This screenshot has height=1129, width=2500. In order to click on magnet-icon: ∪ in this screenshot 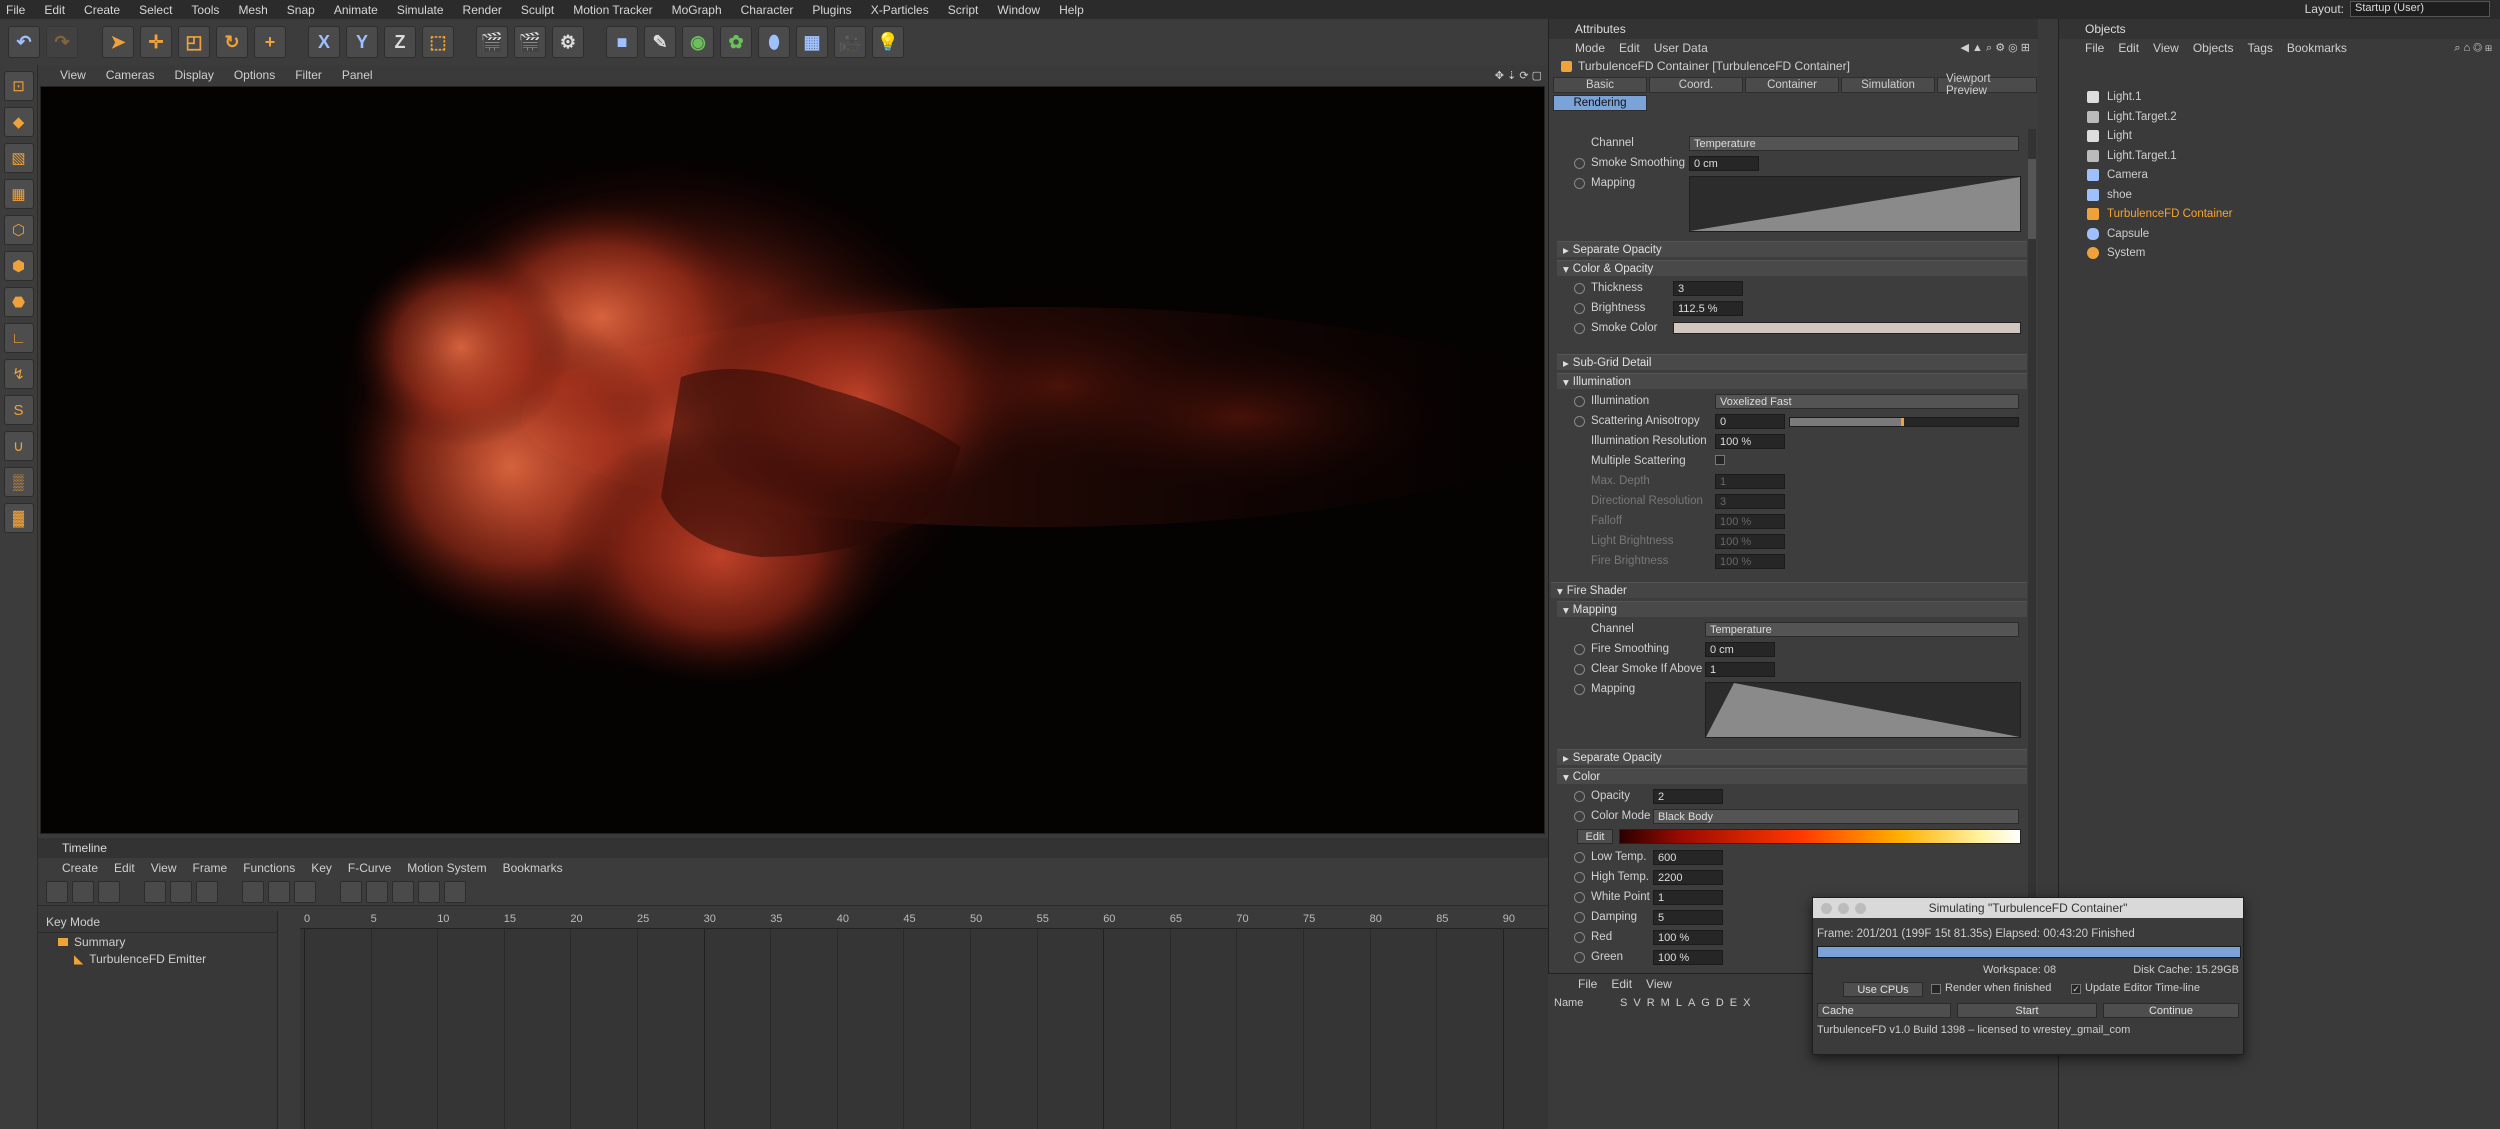, I will do `click(18, 446)`.